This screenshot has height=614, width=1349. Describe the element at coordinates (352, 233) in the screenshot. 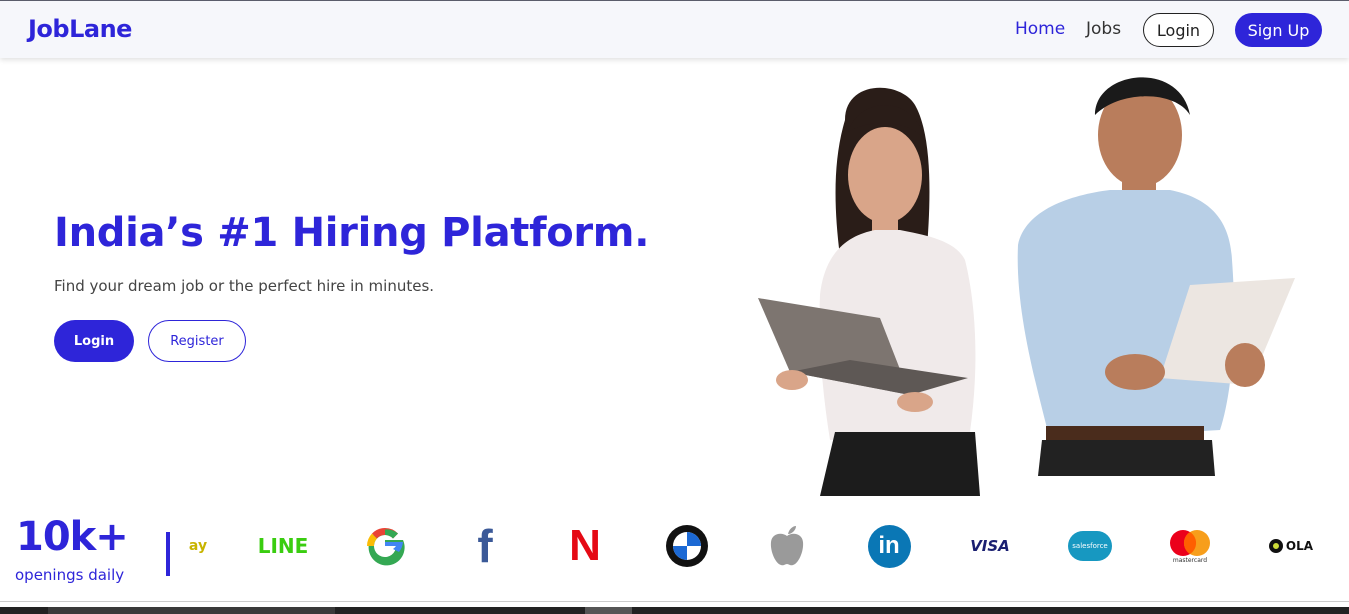

I see `hero-title: India’s #1 Hiring Platform.` at that location.